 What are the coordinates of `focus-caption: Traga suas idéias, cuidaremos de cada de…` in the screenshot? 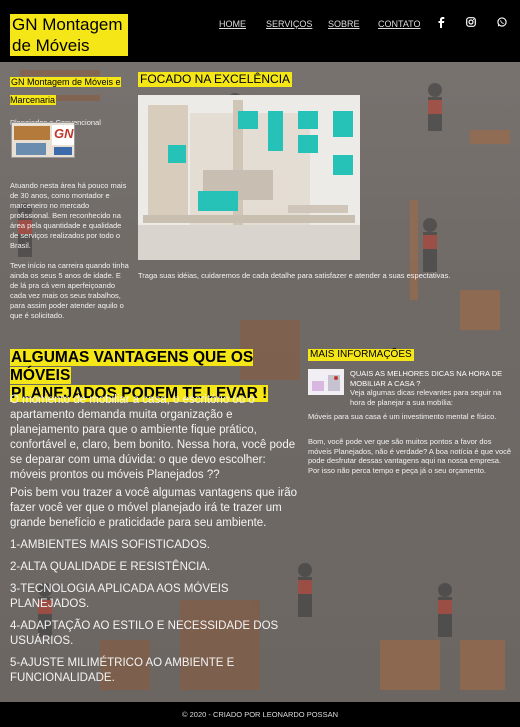 It's located at (294, 275).